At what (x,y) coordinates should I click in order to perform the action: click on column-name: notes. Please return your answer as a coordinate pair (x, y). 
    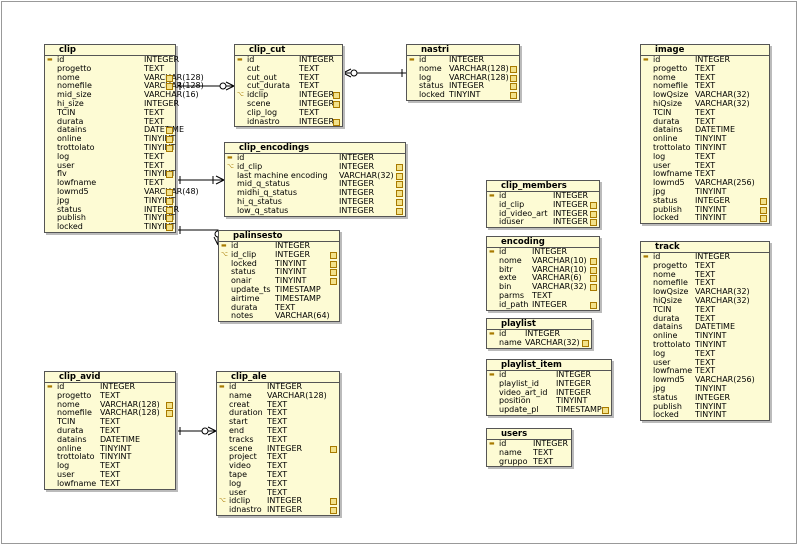
    Looking at the image, I should click on (242, 316).